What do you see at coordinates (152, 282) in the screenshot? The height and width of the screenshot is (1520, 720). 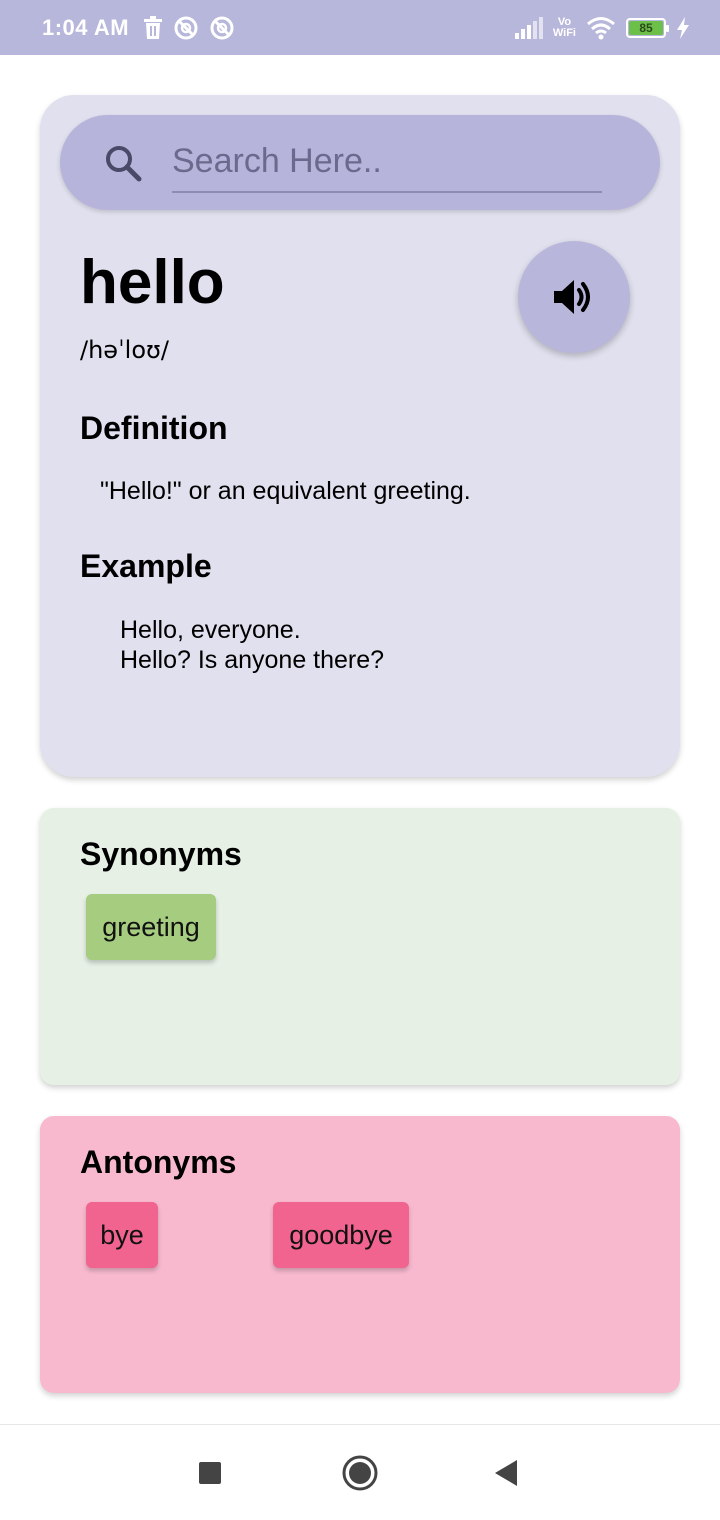 I see `word-title: hello` at bounding box center [152, 282].